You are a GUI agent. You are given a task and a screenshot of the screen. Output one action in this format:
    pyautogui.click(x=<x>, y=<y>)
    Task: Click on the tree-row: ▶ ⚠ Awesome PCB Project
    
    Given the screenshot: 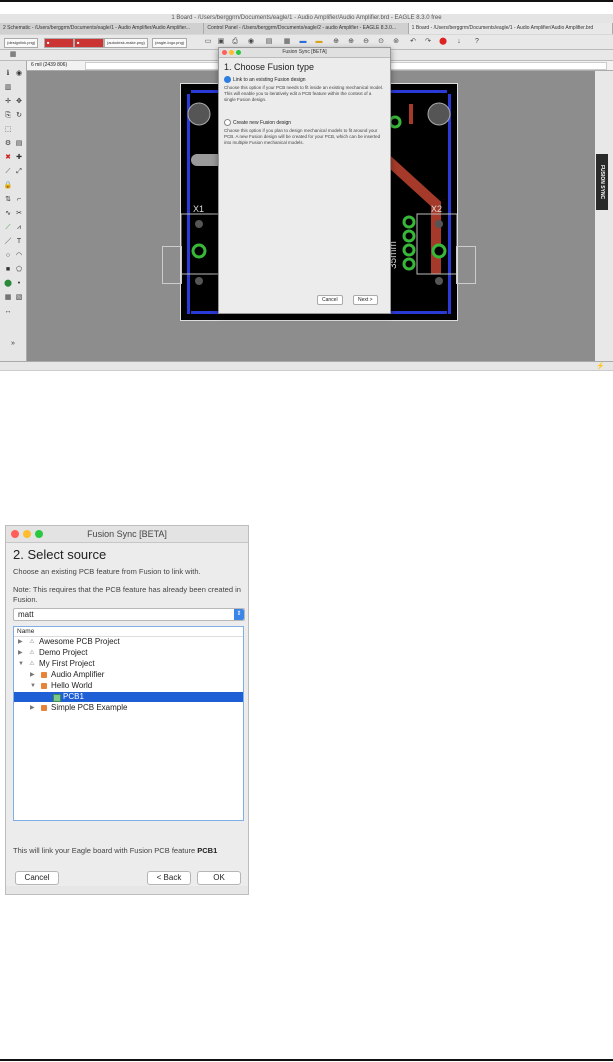 What is the action you would take?
    pyautogui.click(x=128, y=642)
    